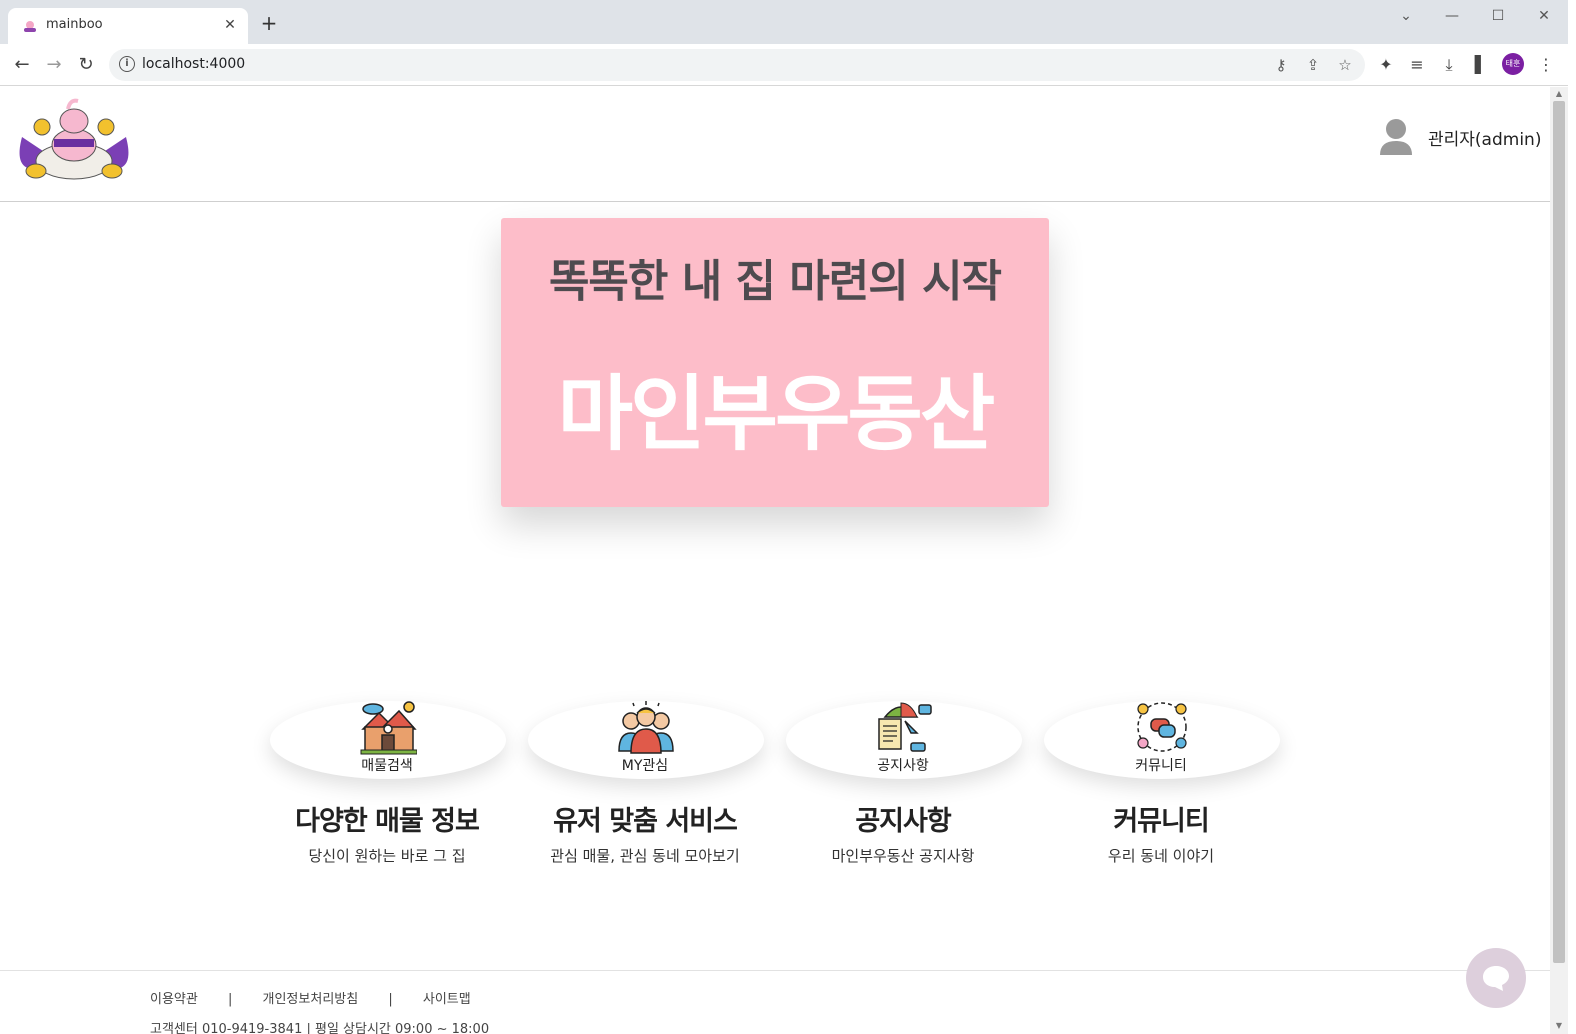 Image resolution: width=1576 pixels, height=1034 pixels. I want to click on extensions-icon: ✦, so click(1386, 65).